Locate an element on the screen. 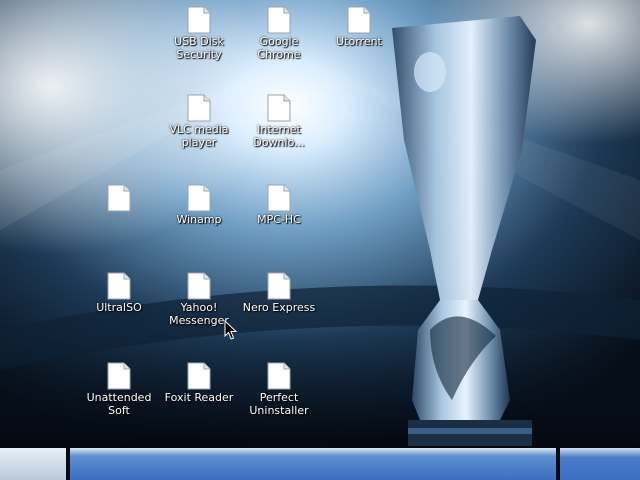 Image resolution: width=640 pixels, height=480 pixels. desktop-icon-vlc-media-player: VLC media player is located at coordinates (199, 128).